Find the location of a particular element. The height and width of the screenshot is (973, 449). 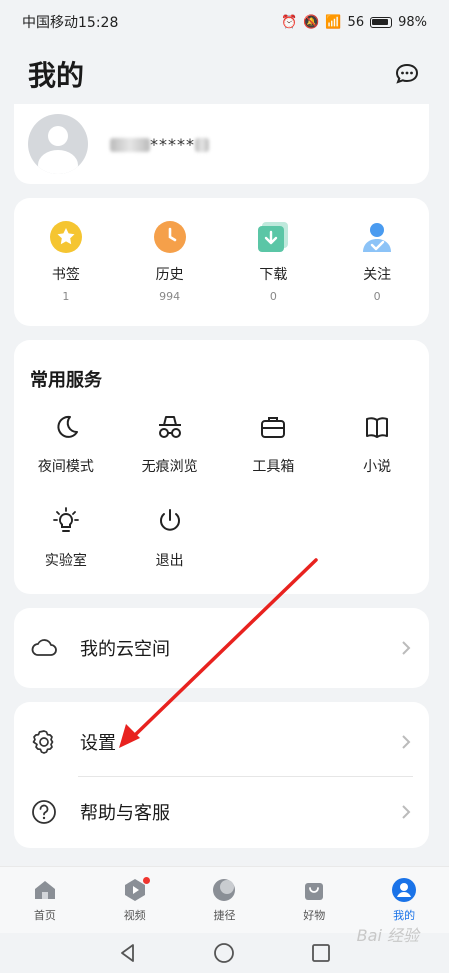

help-label: 帮助与客服 is located at coordinates (125, 813).